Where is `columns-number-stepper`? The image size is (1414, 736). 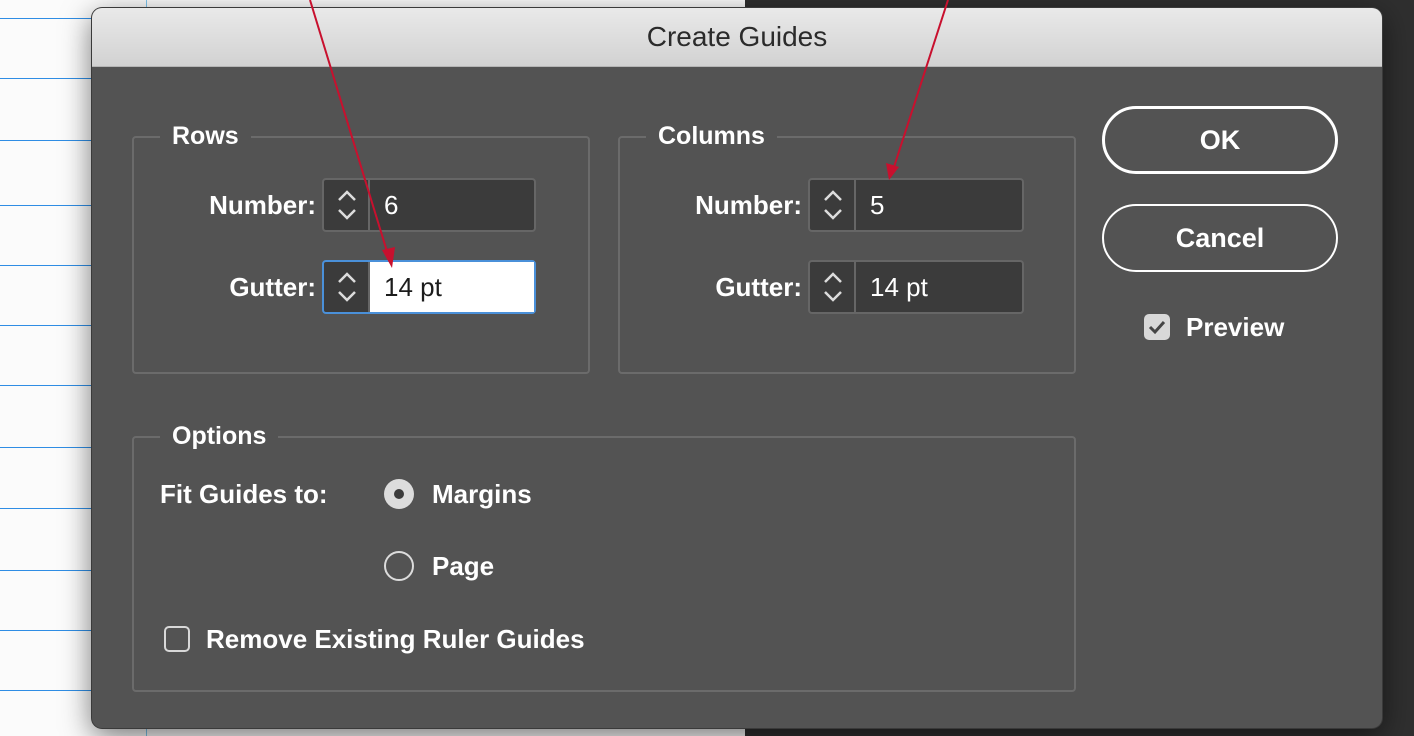 columns-number-stepper is located at coordinates (833, 205).